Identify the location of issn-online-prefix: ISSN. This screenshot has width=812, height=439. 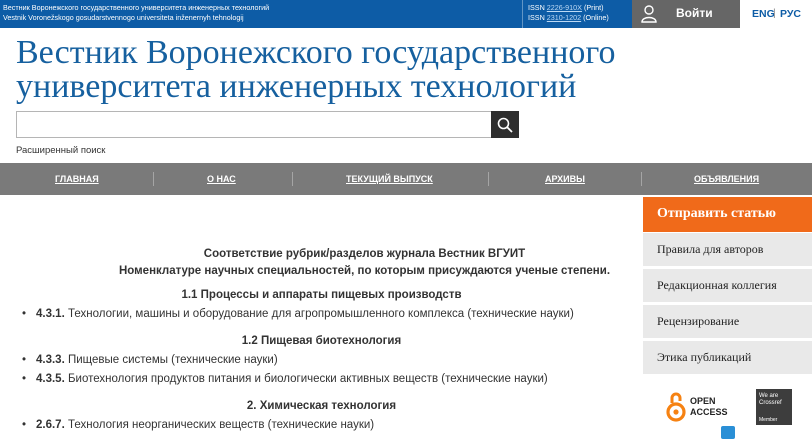
(536, 17).